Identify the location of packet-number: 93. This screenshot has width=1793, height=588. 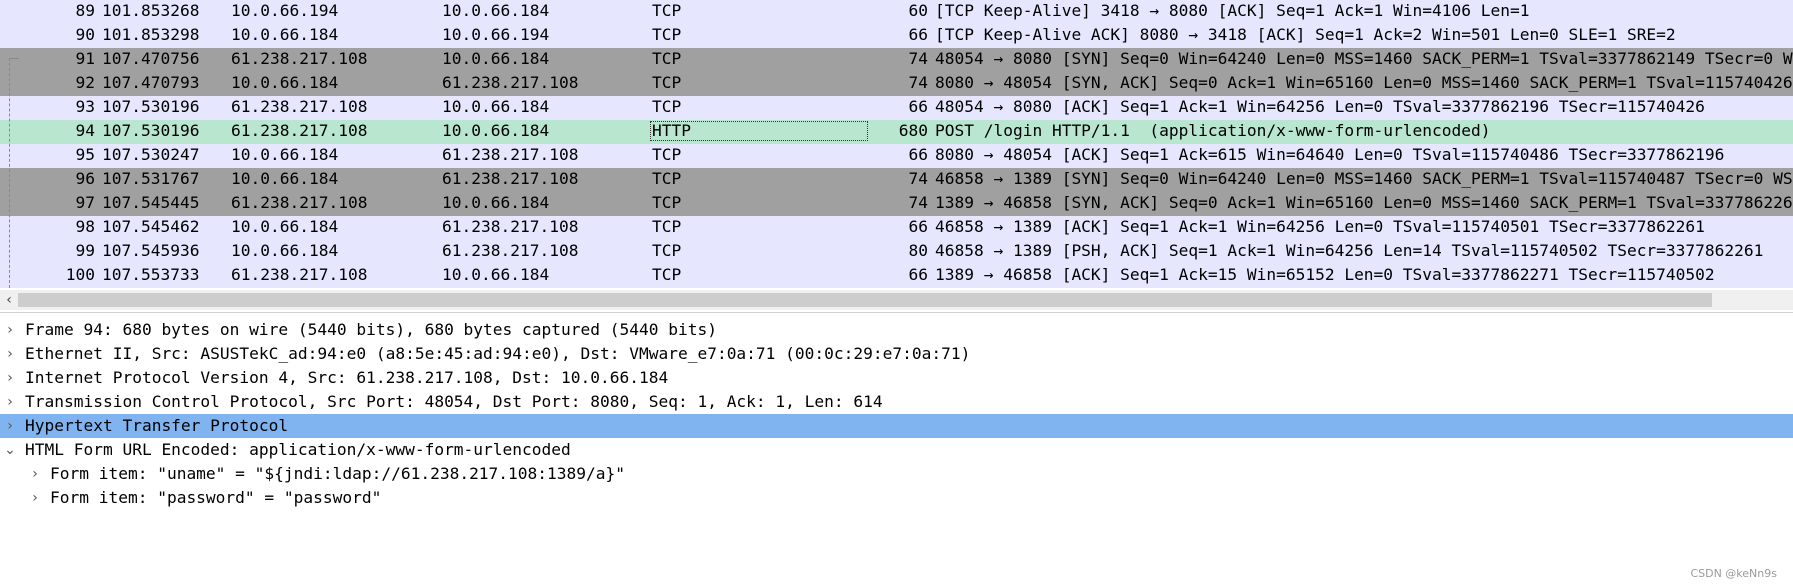
(85, 106).